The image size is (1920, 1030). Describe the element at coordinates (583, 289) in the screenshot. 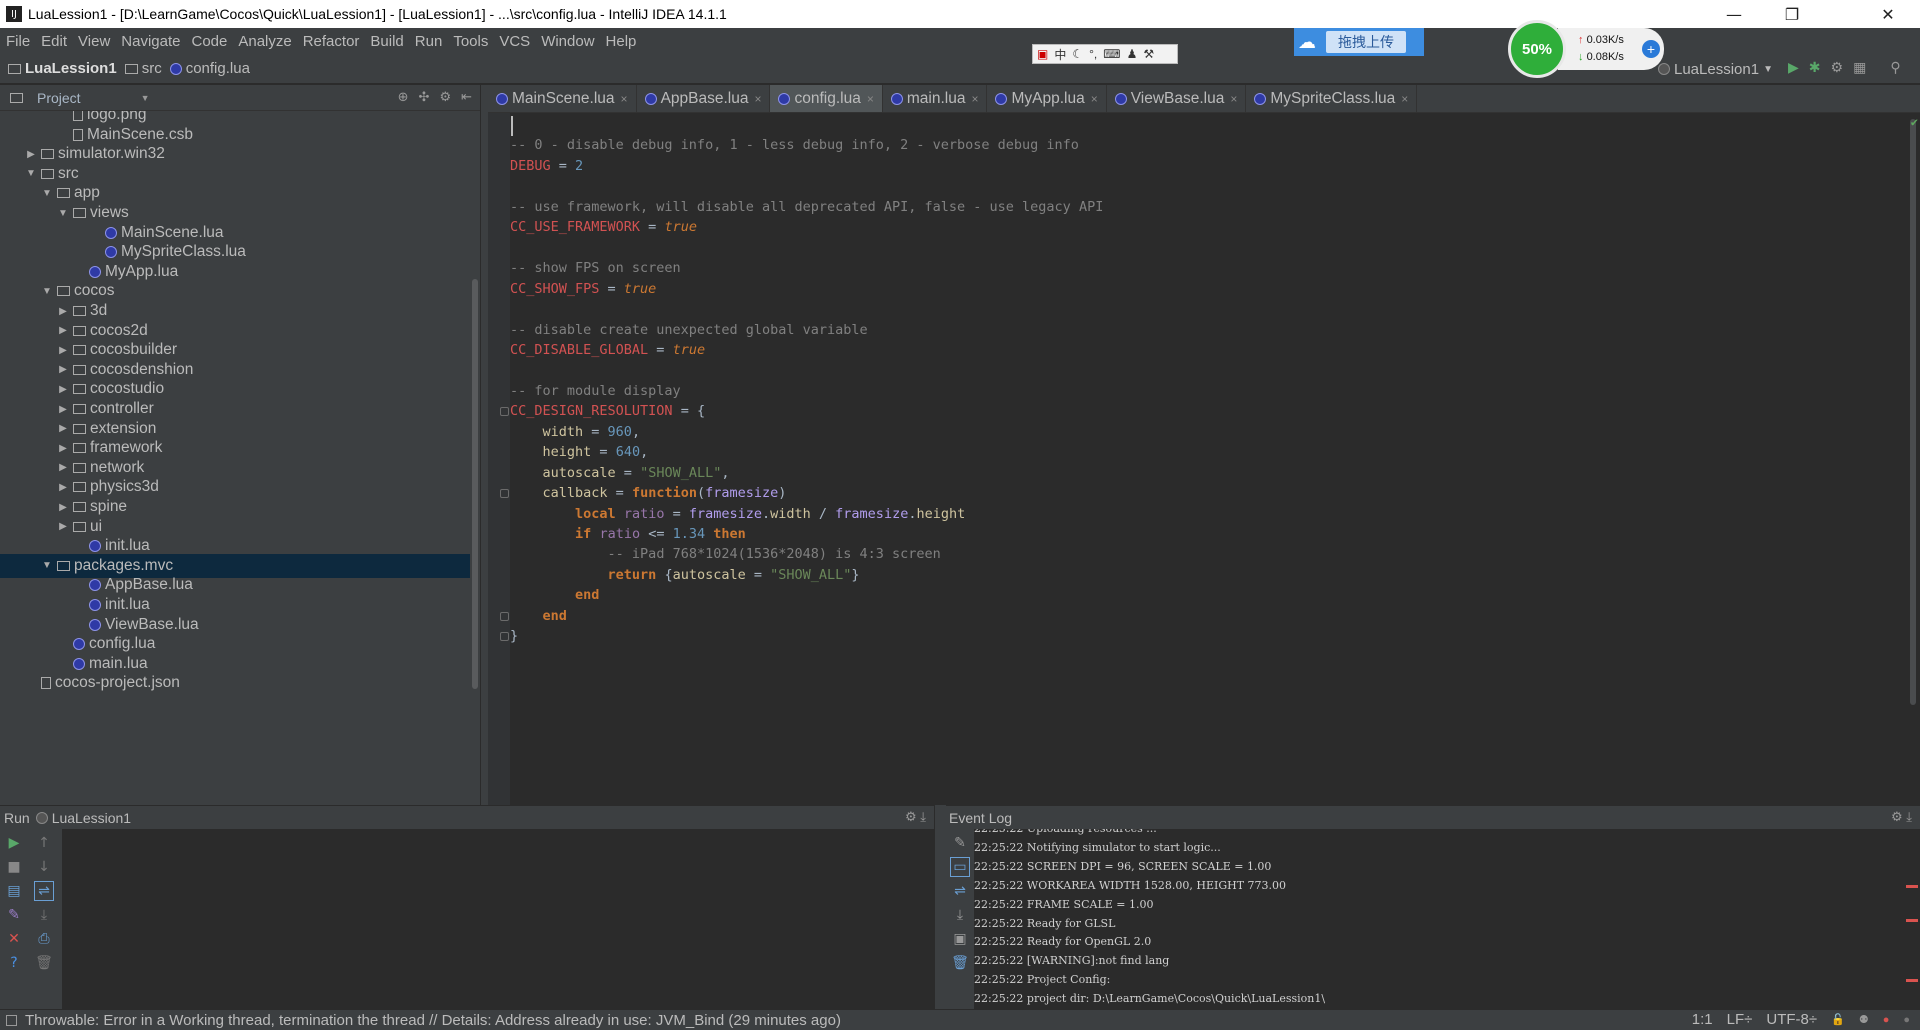

I see `code-line: CC_SHOW_FPS = true` at that location.